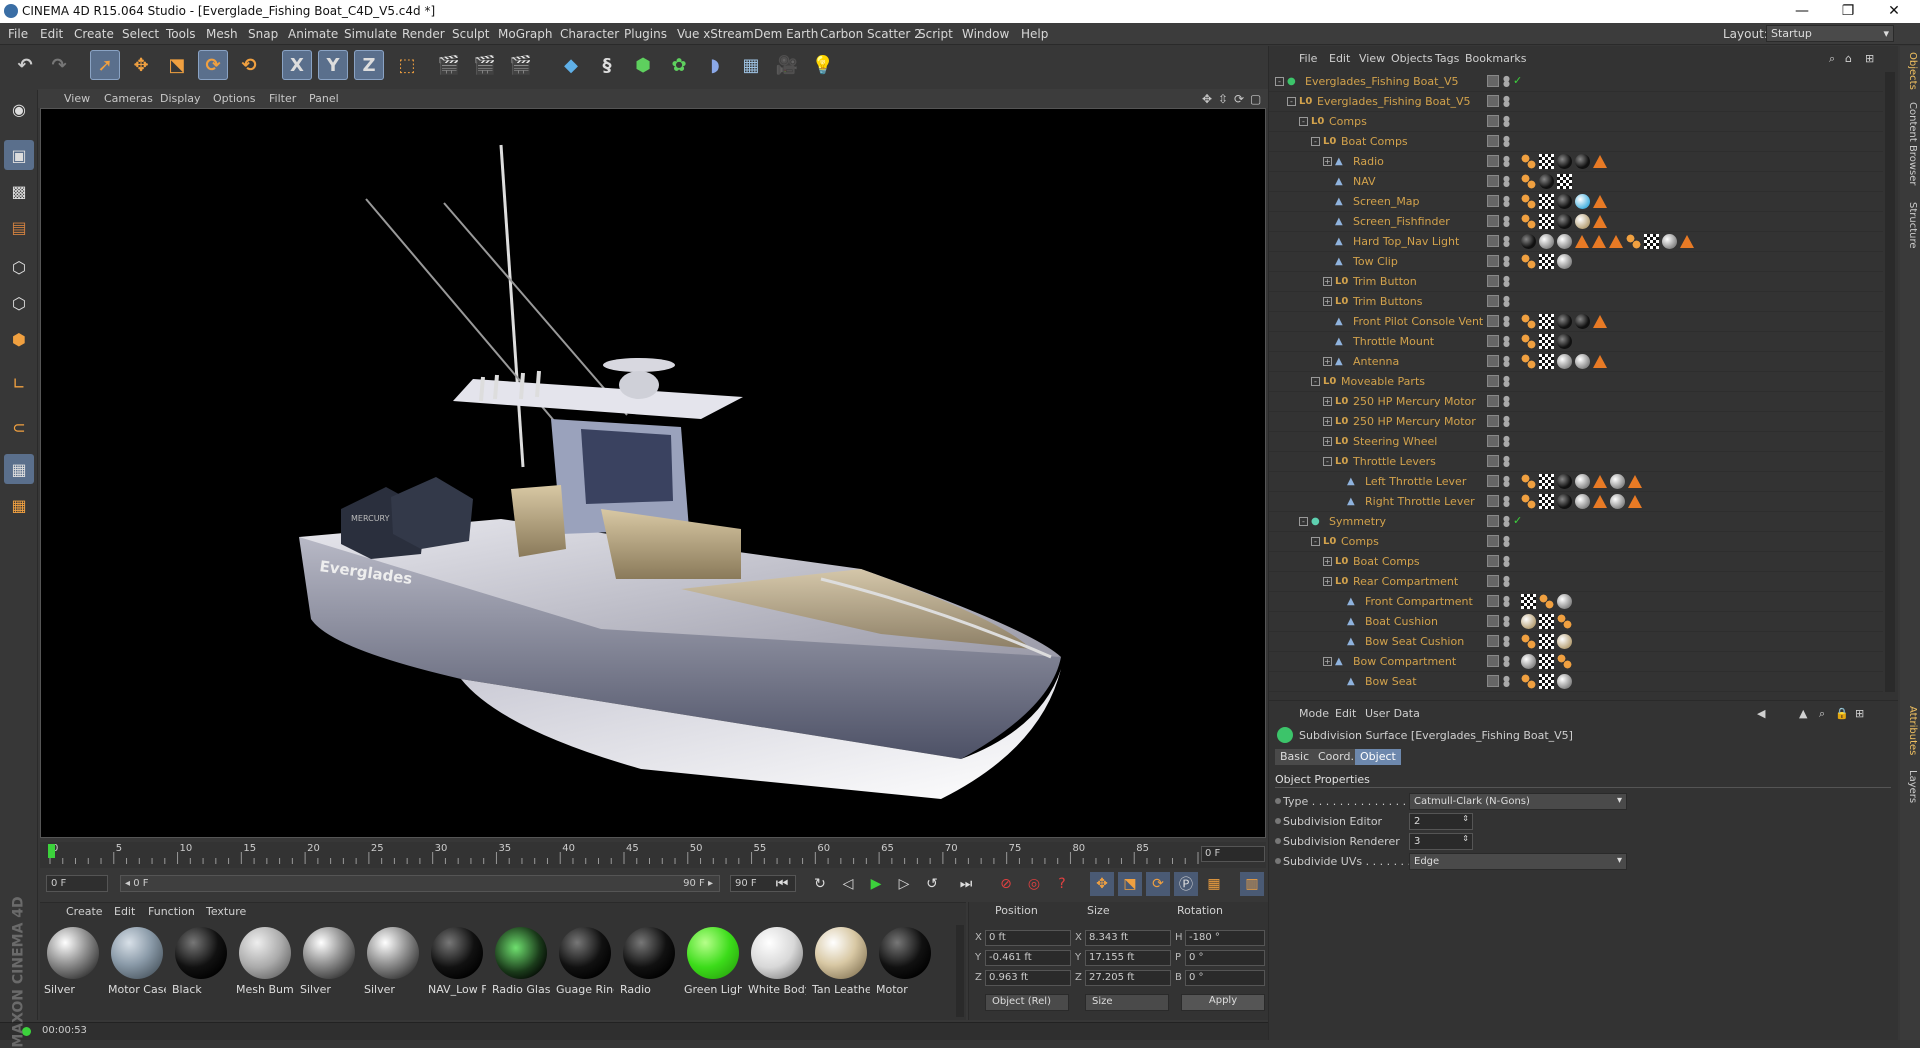 Image resolution: width=1920 pixels, height=1048 pixels. What do you see at coordinates (960, 971) in the screenshot?
I see `material-scrollbar` at bounding box center [960, 971].